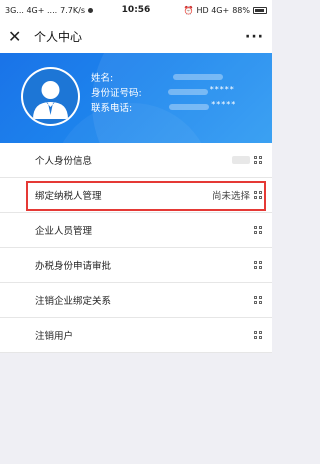 The width and height of the screenshot is (320, 464). I want to click on name-row: 姓名:, so click(163, 77).